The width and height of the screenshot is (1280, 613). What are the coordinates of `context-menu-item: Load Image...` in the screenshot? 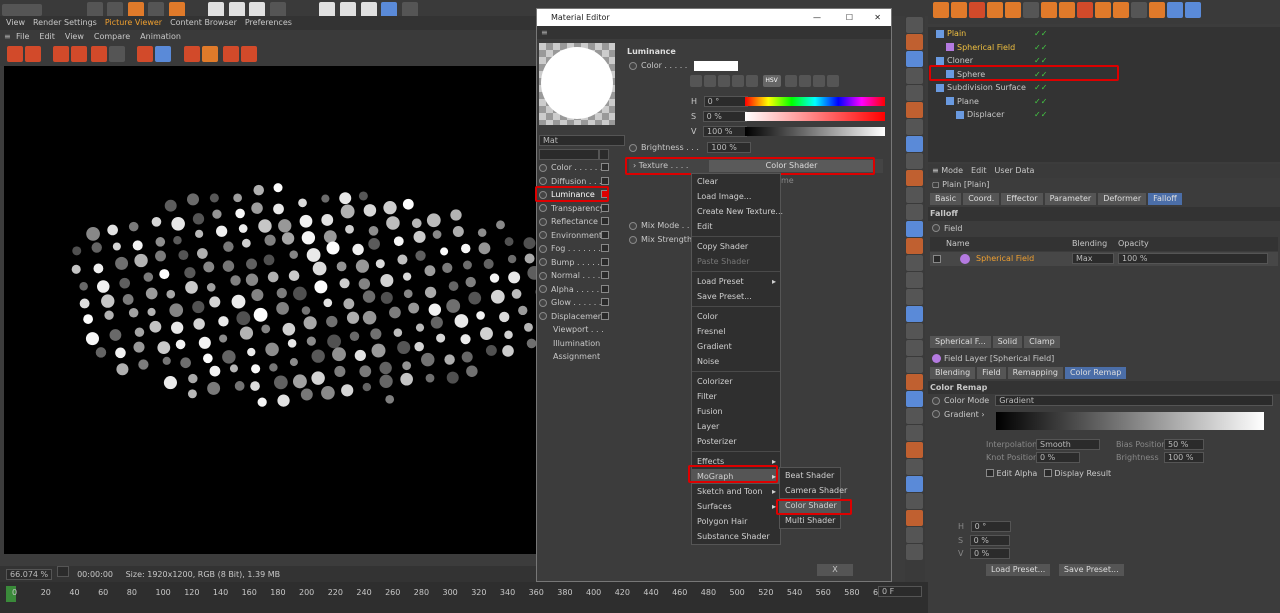 It's located at (736, 196).